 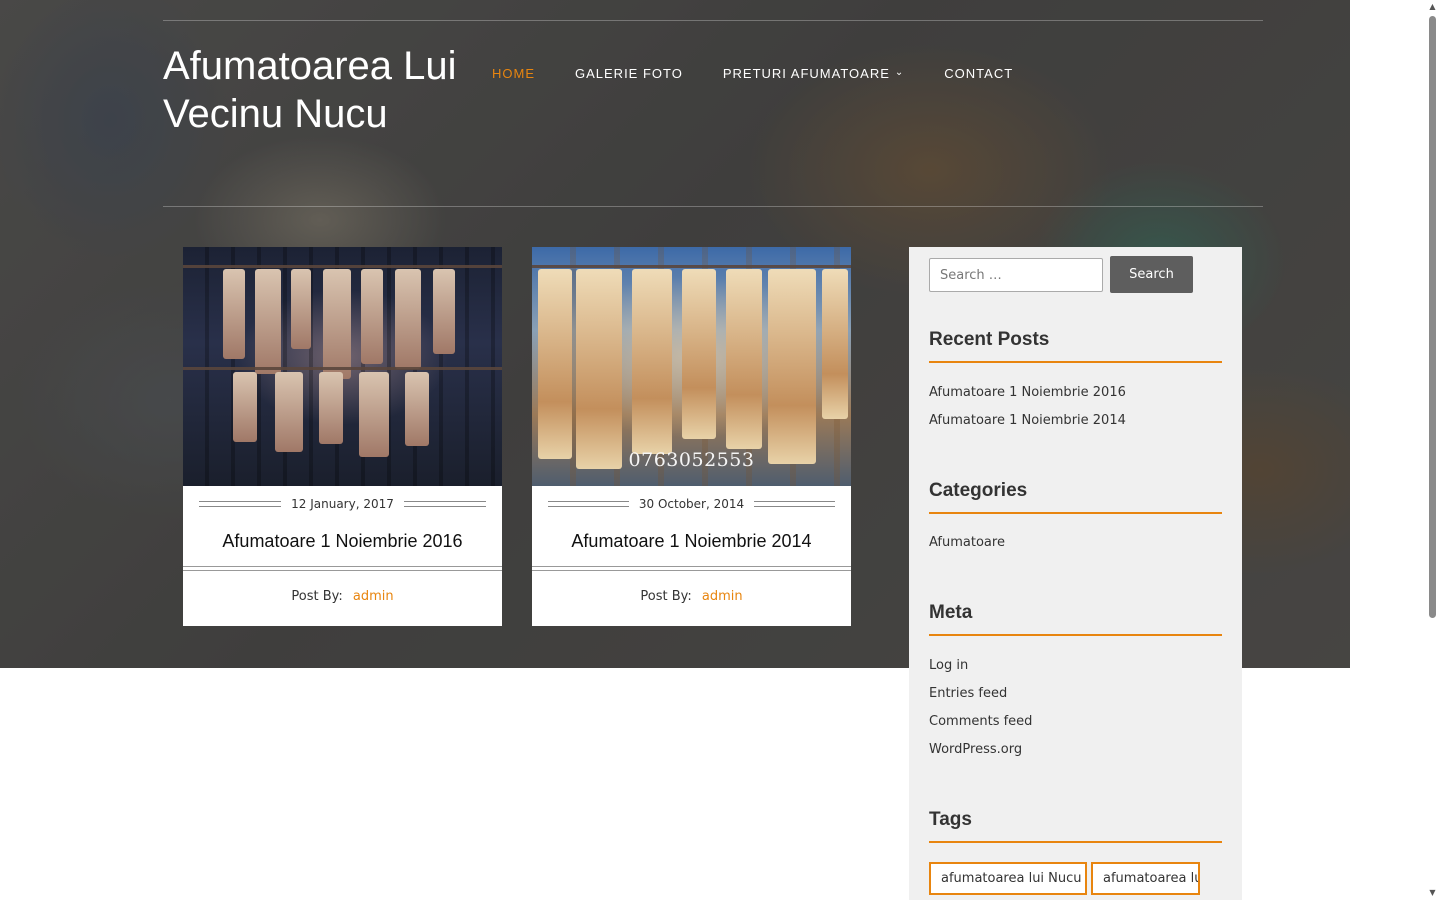 I want to click on nav-item-home: HOME, so click(x=513, y=73).